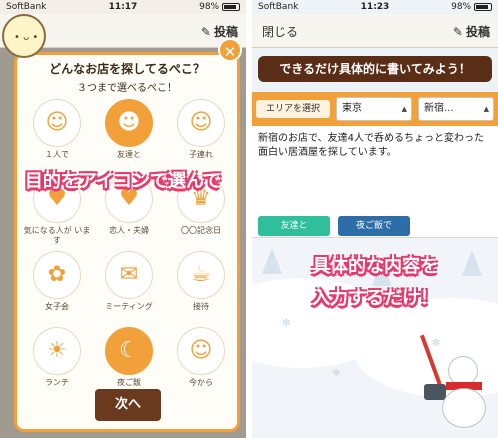 The width and height of the screenshot is (498, 438). Describe the element at coordinates (201, 306) in the screenshot. I see `option-label: 接待` at that location.